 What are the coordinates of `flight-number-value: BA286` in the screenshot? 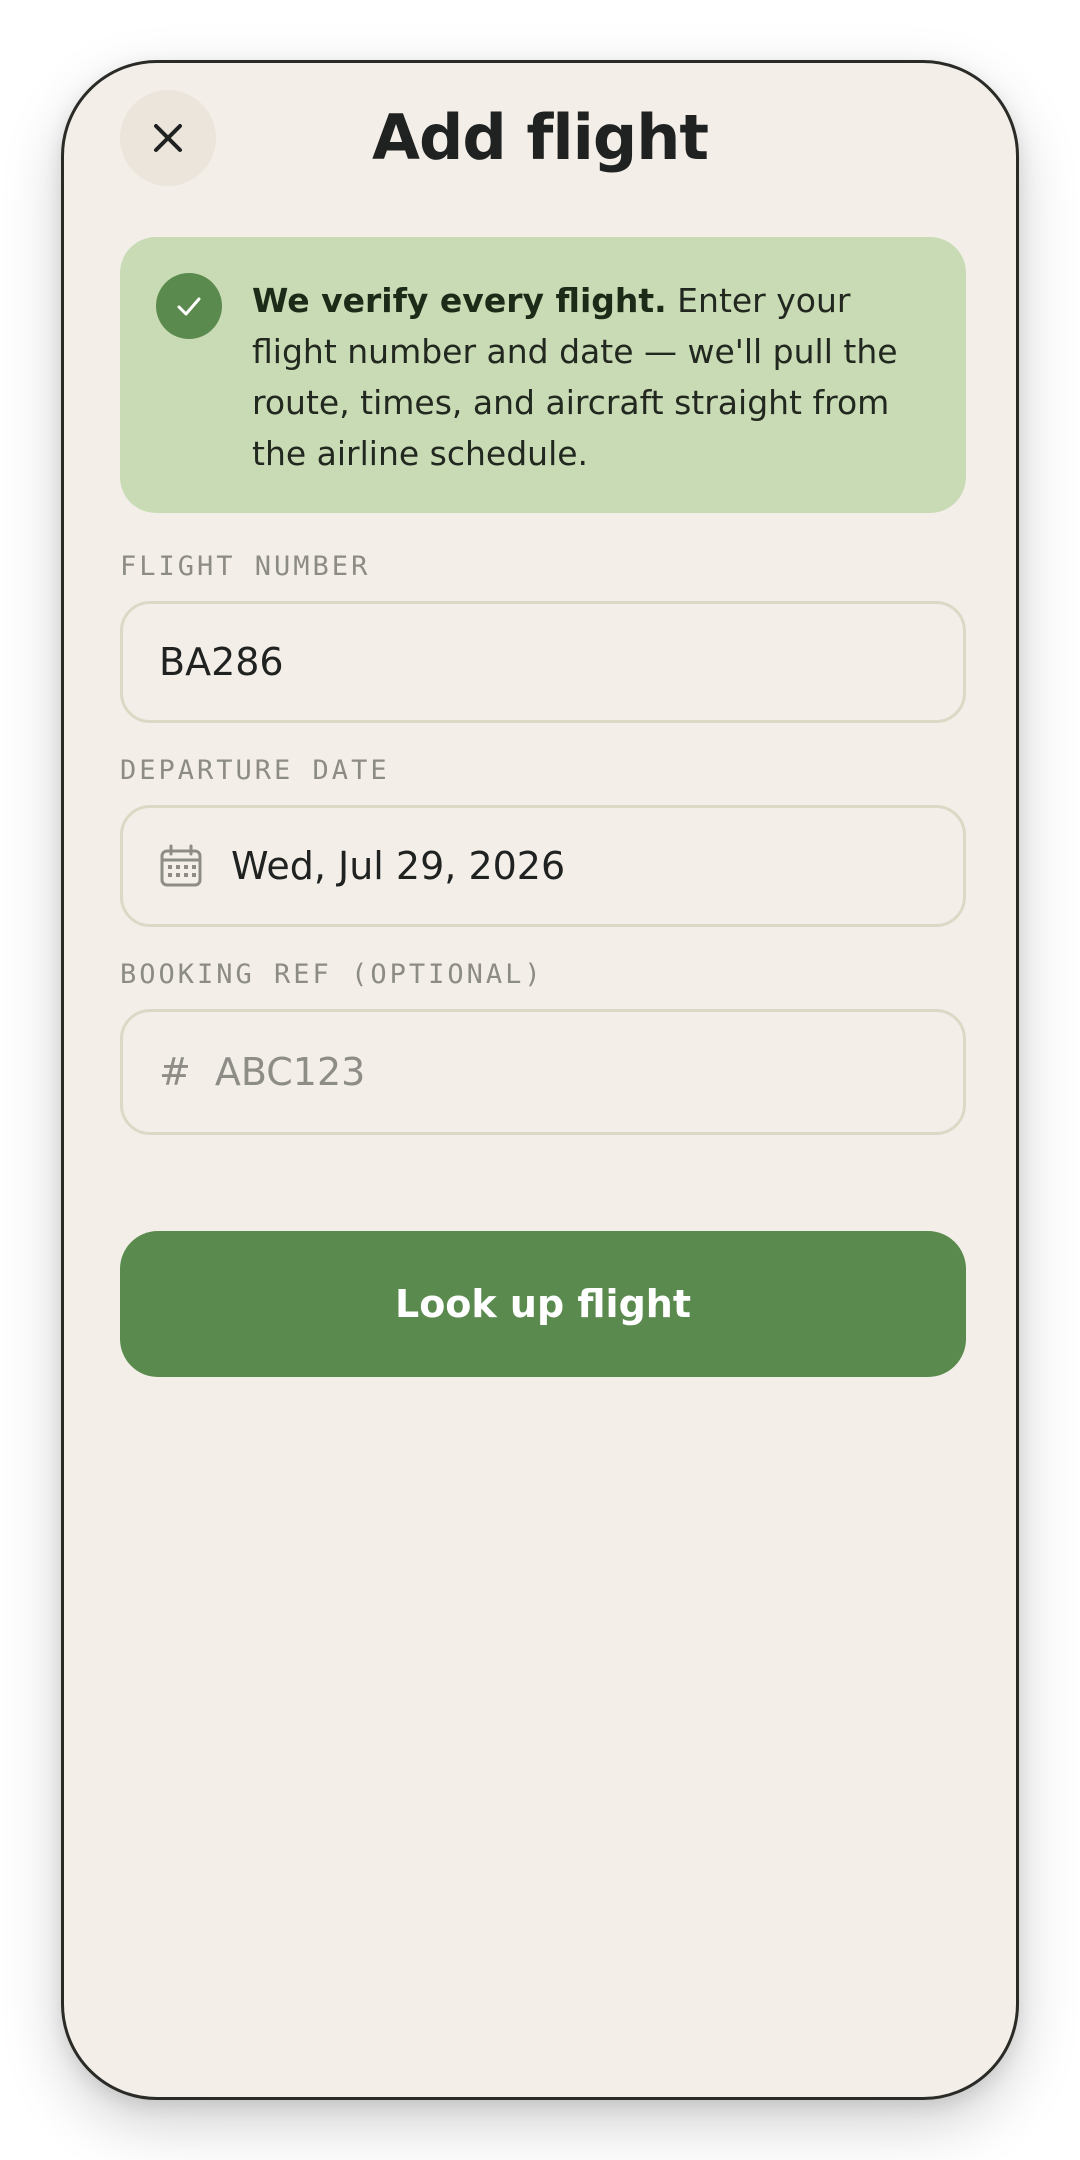 It's located at (221, 662).